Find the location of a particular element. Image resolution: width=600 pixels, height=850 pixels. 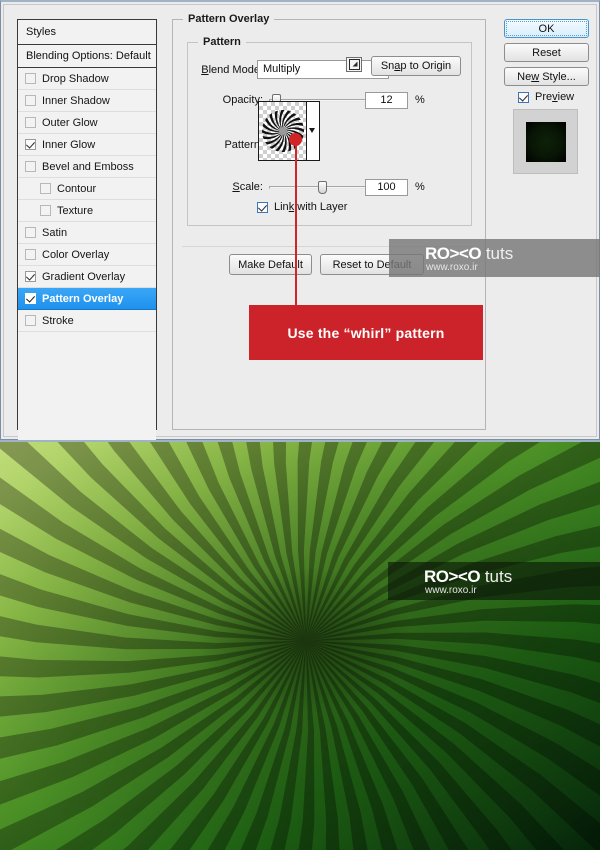

style-row: Satin is located at coordinates (87, 233).